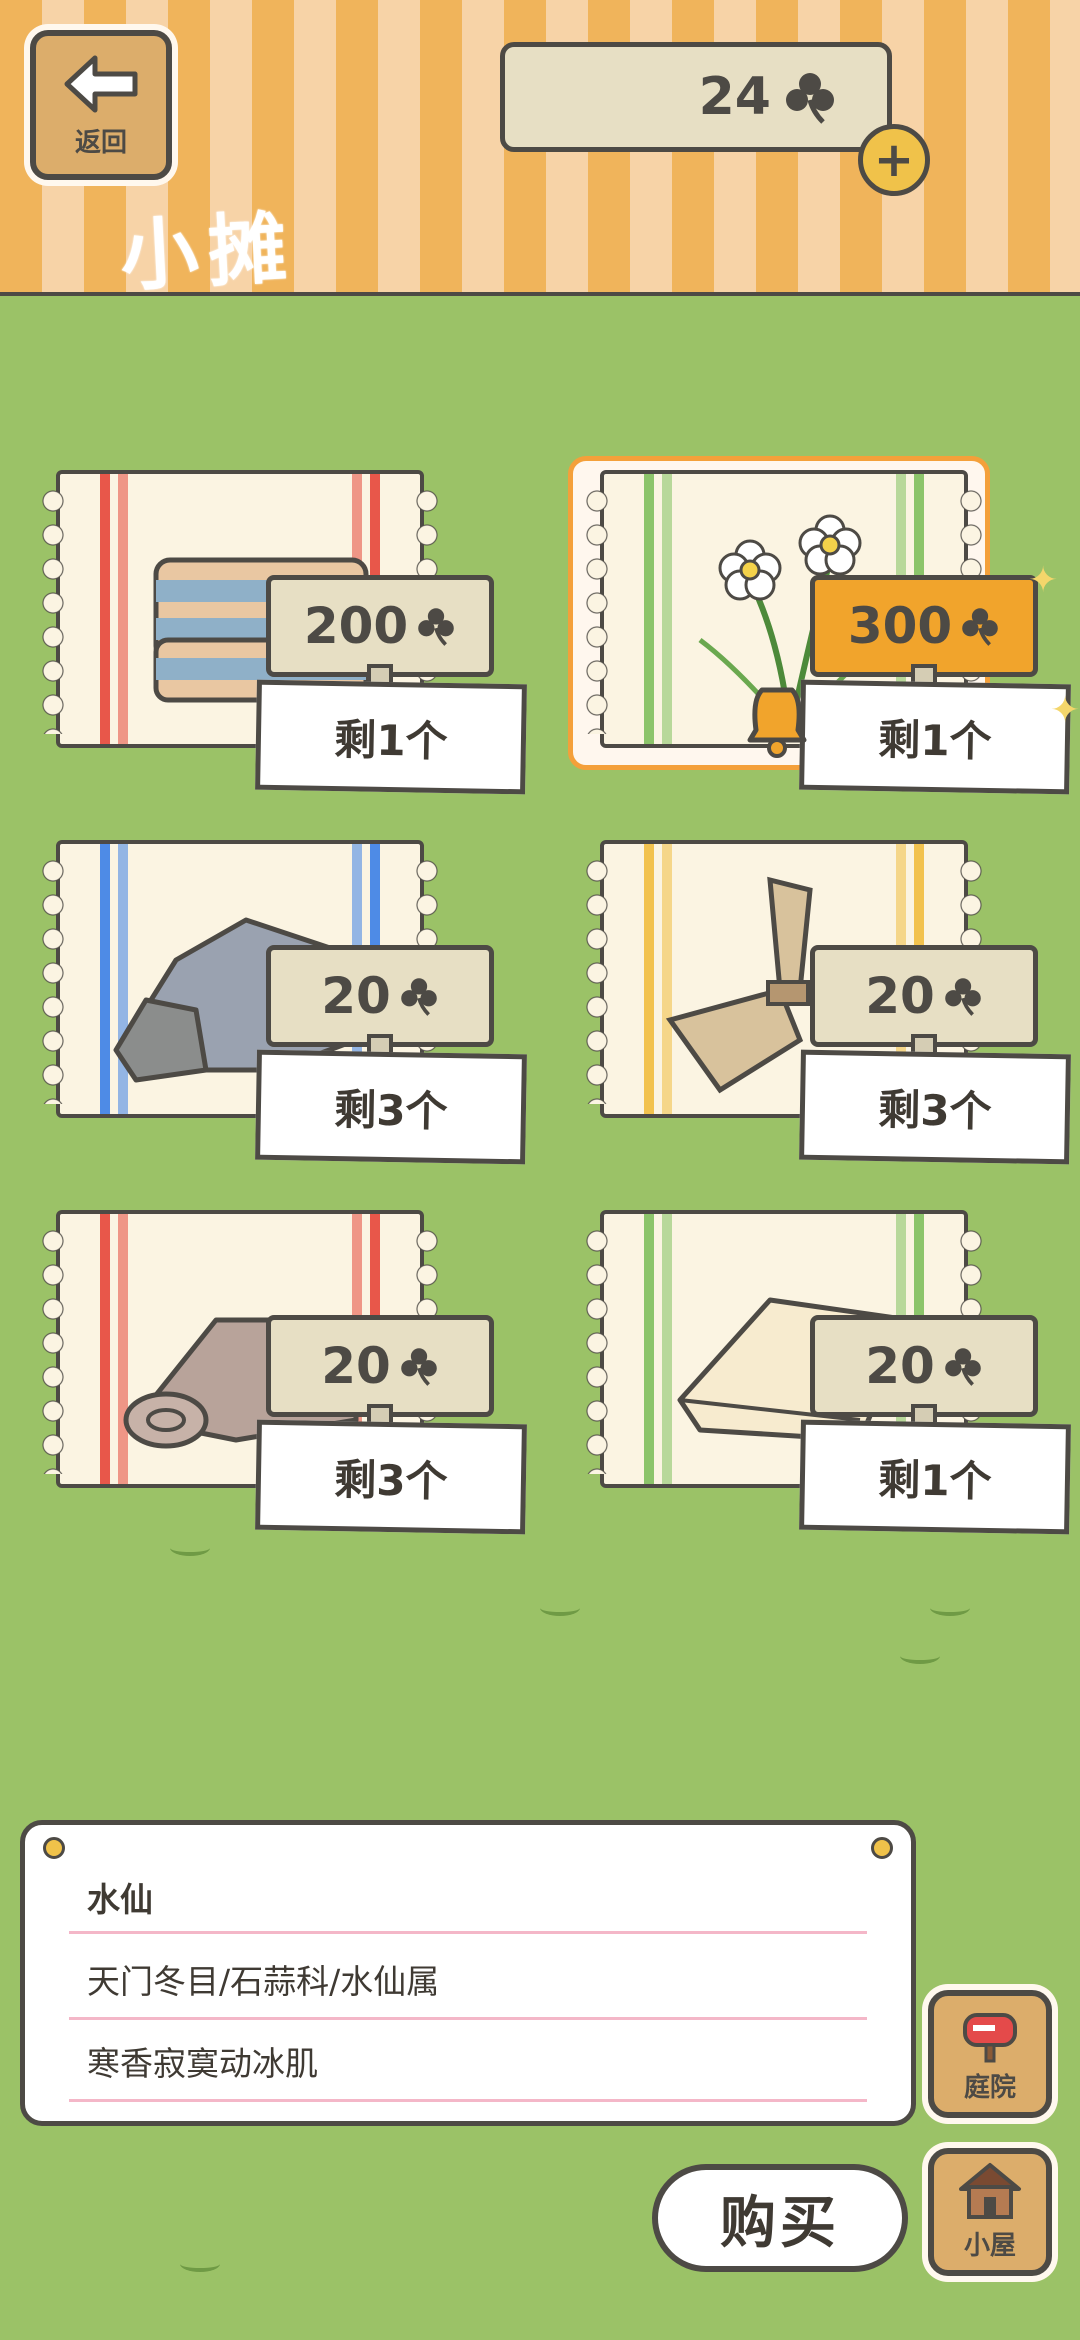  I want to click on add-clover-button: +, so click(894, 160).